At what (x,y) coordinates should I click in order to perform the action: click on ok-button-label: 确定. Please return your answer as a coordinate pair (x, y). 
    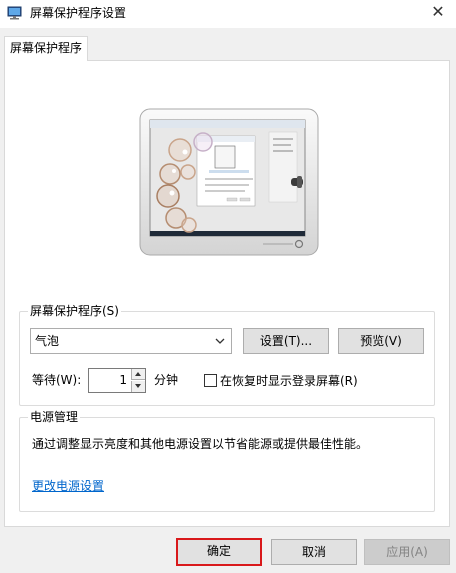
    Looking at the image, I should click on (218, 551).